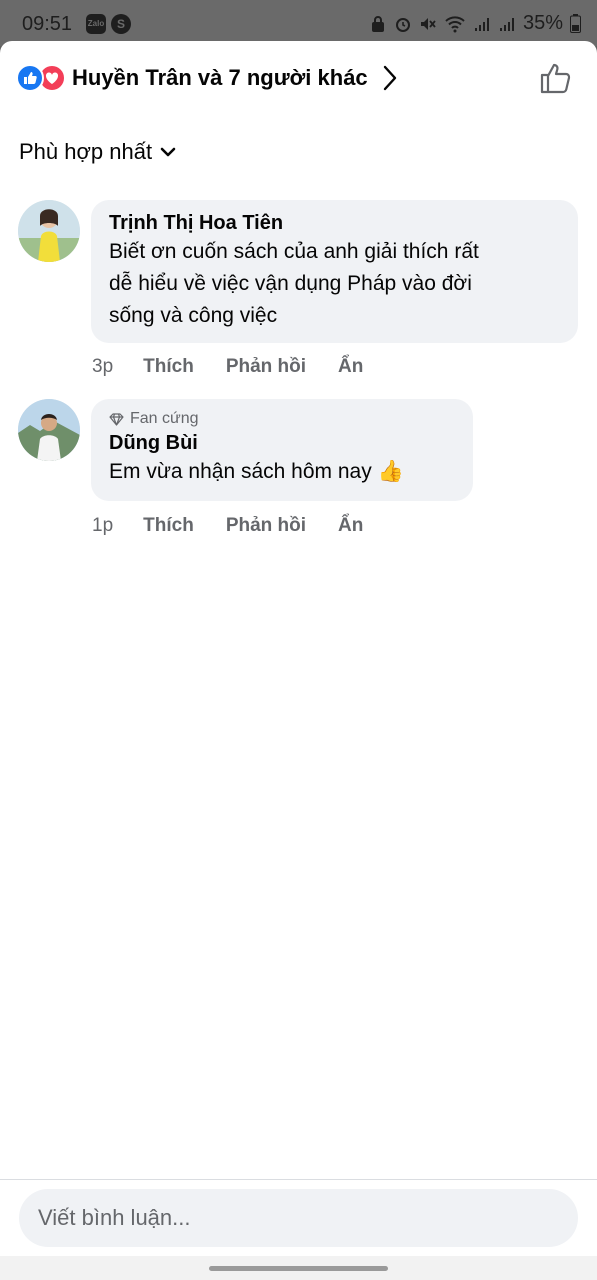 The image size is (597, 1280). I want to click on wifi-icon, so click(455, 23).